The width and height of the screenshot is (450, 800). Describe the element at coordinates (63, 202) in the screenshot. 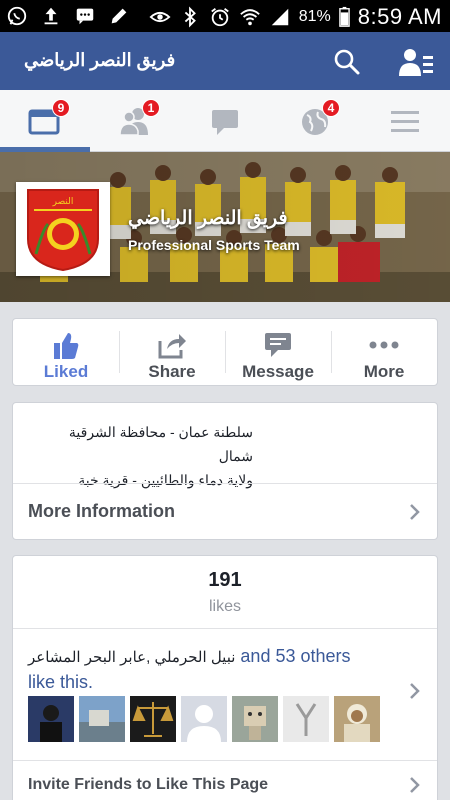

I see `logo-lettering: النصر` at that location.